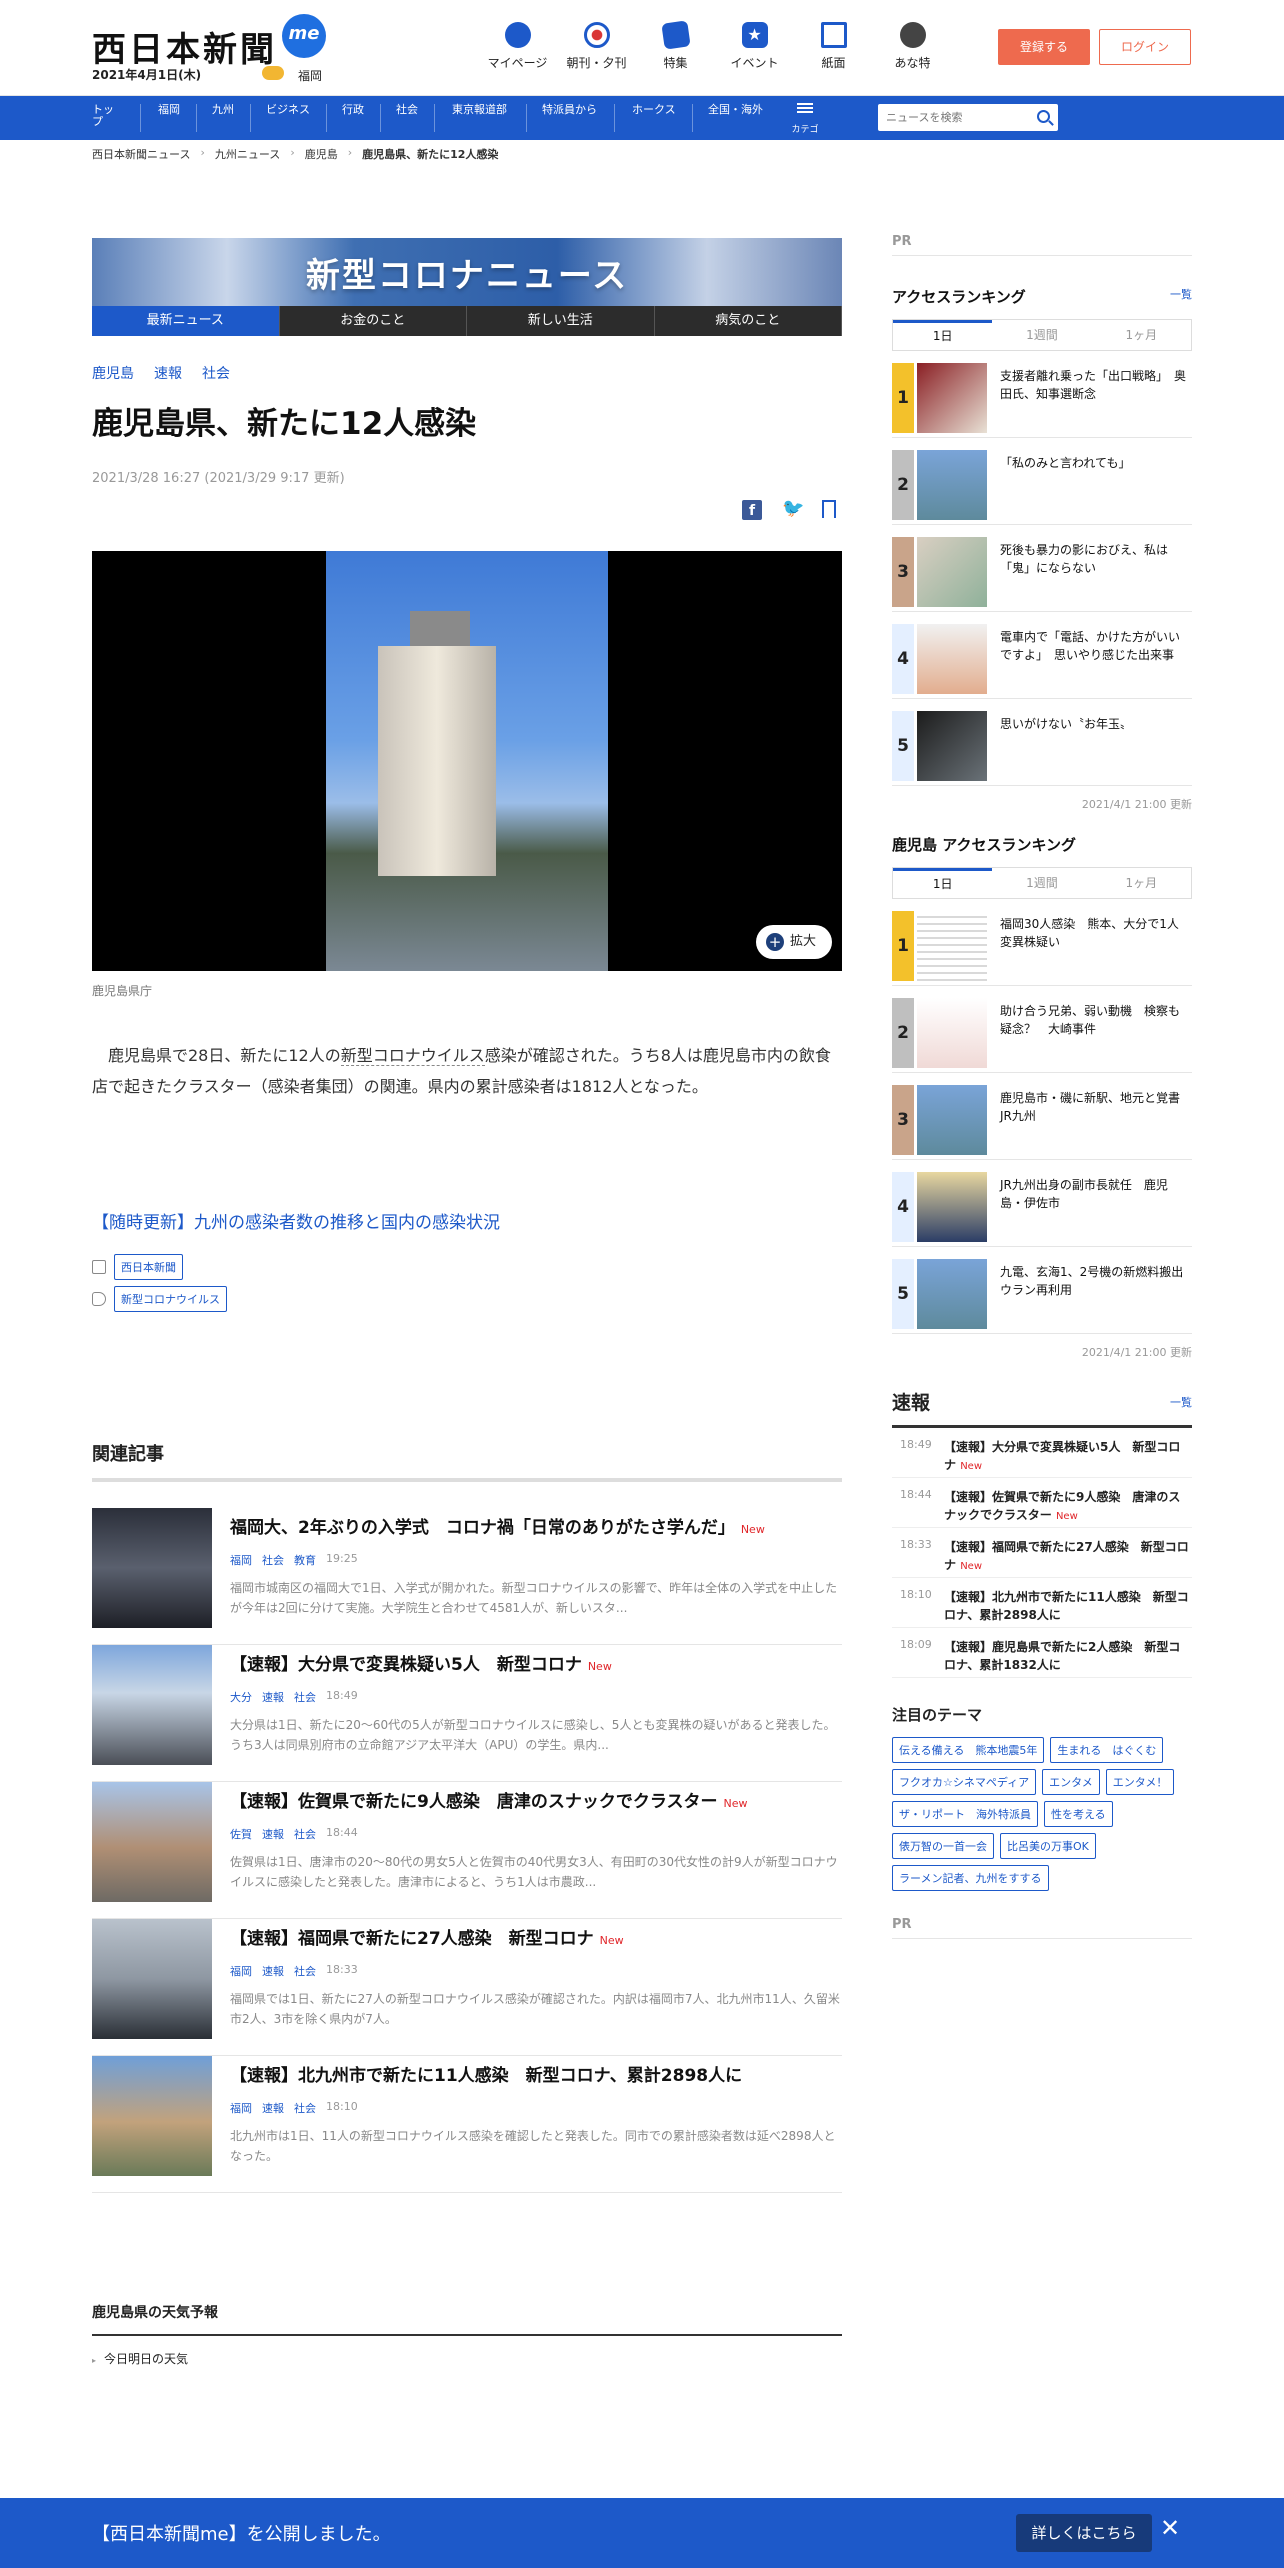 The width and height of the screenshot is (1284, 2568). I want to click on theme-chip: エンタメ, so click(1071, 1782).